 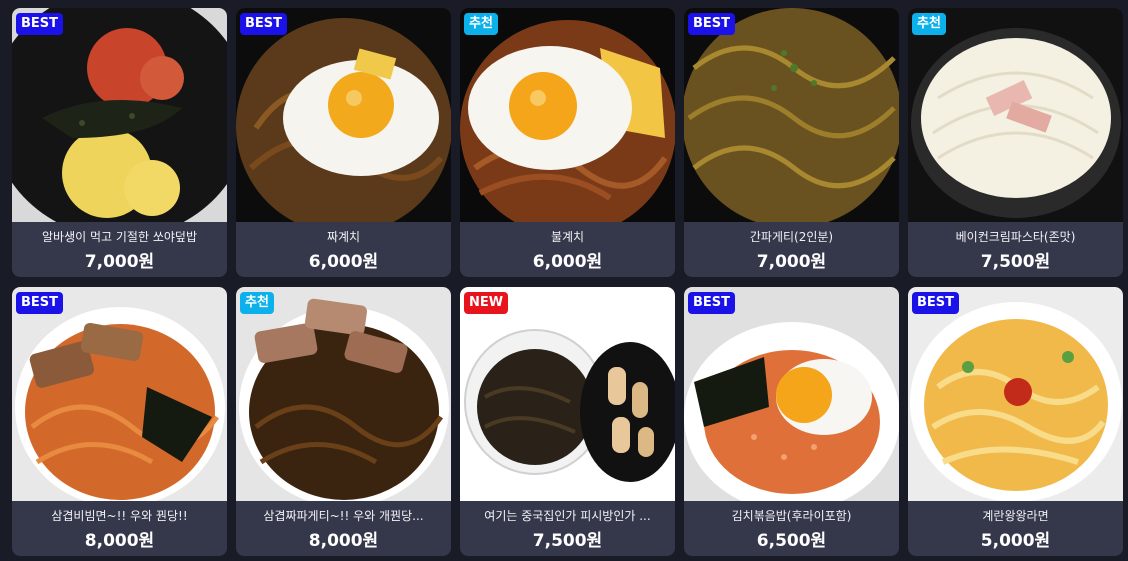 I want to click on menu-card: BEST 짜계치 6,000원, so click(x=343, y=142).